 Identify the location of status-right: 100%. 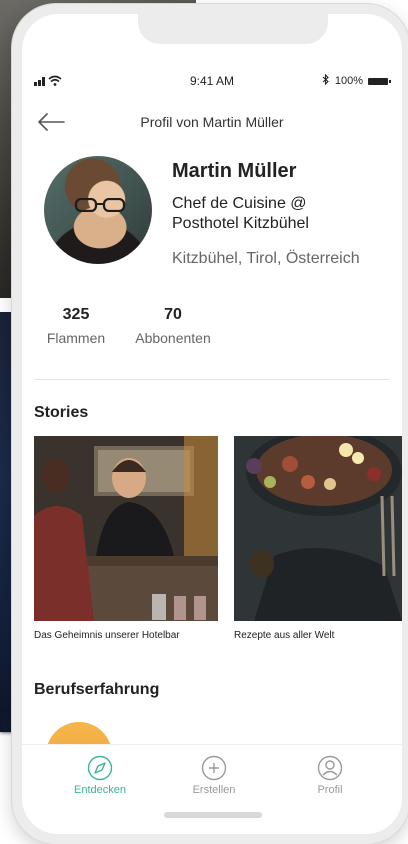
(356, 80).